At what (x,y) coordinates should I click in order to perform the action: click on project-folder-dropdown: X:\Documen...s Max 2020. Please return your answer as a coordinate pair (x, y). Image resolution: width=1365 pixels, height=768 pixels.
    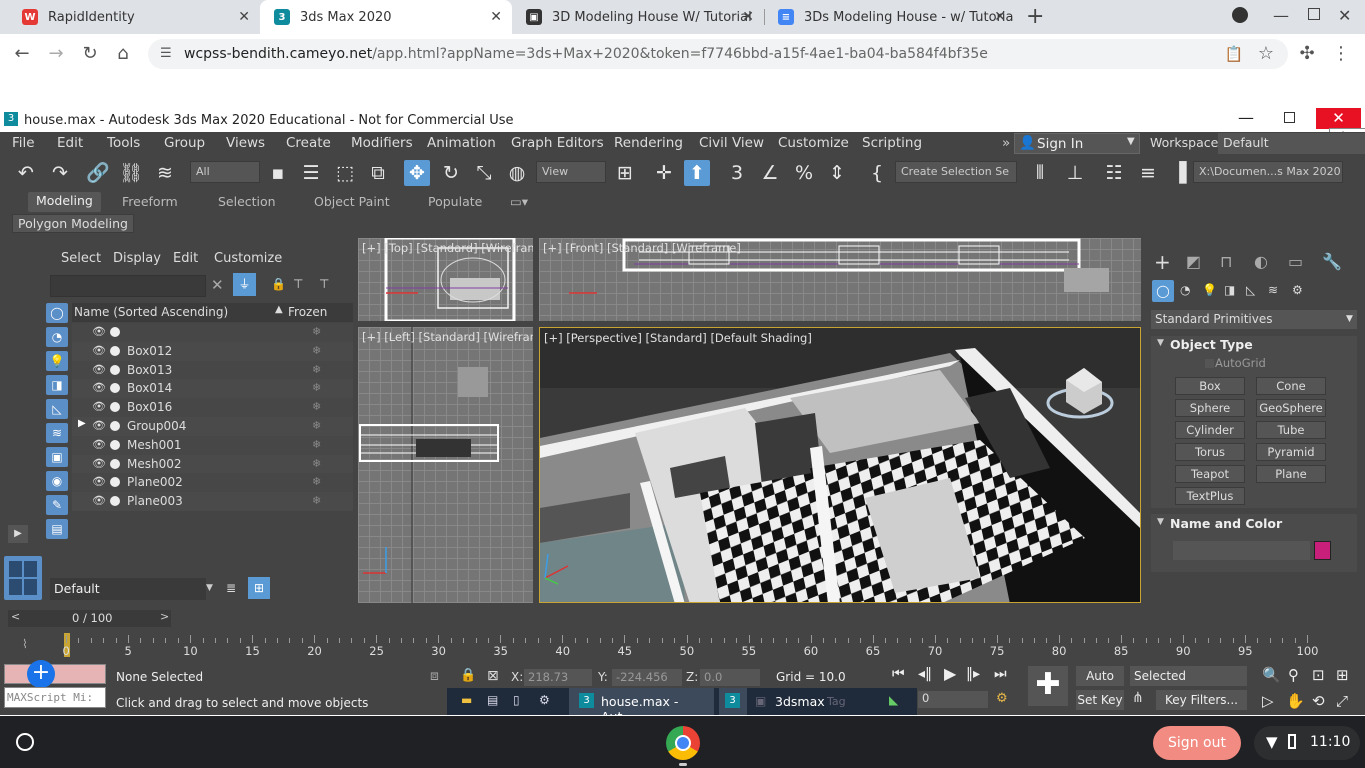
    Looking at the image, I should click on (1268, 172).